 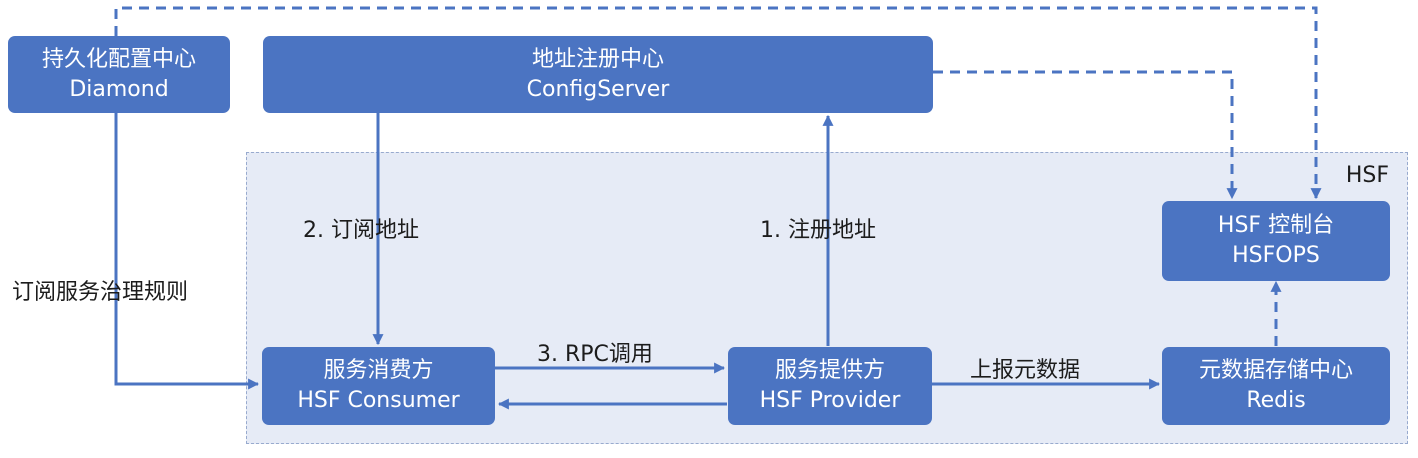 I want to click on consumer-subtitle: HSF Consumer, so click(x=378, y=400).